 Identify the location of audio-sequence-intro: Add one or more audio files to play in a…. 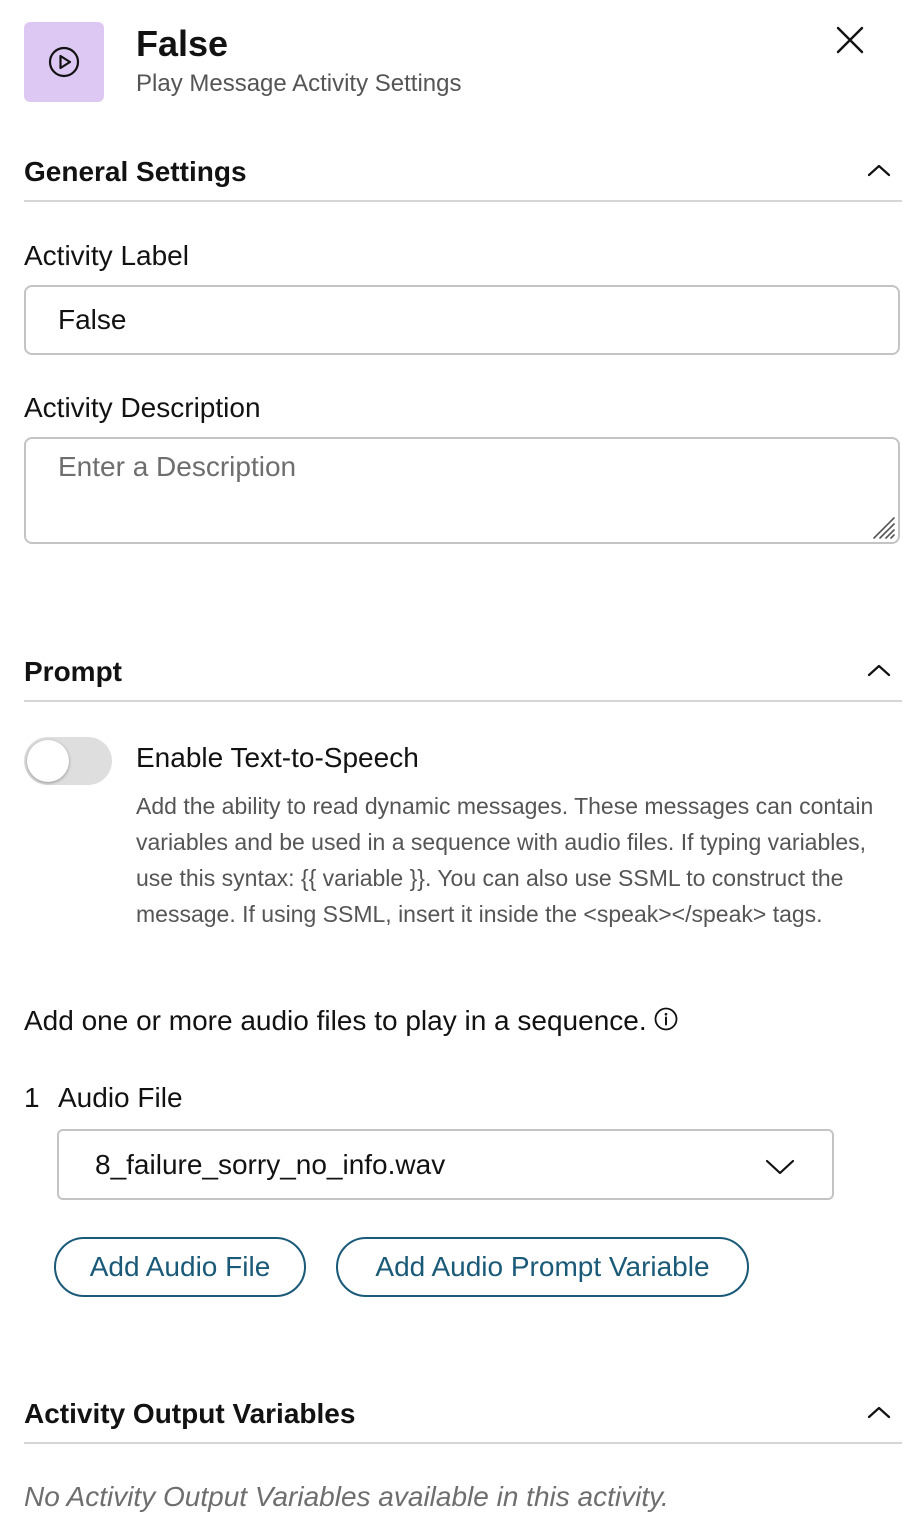
(351, 1021).